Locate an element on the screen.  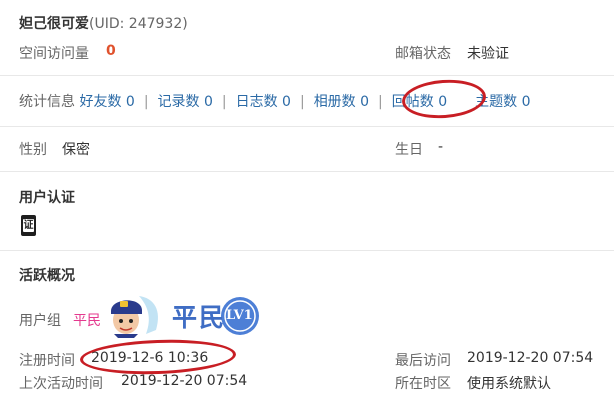
rank-text: 平民 is located at coordinates (199, 317).